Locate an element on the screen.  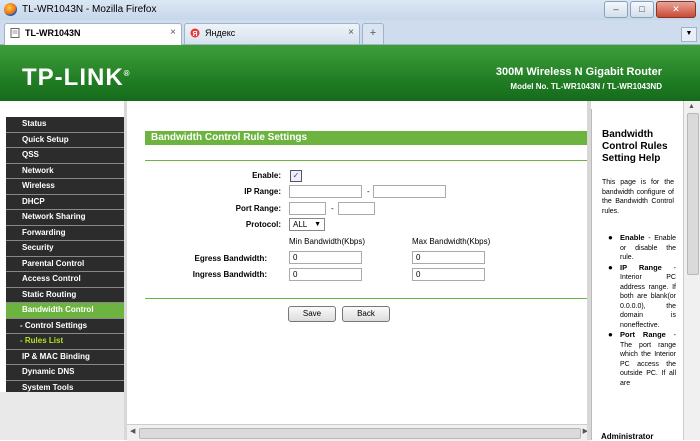
sidebar-item-network: Network is located at coordinates (65, 171).